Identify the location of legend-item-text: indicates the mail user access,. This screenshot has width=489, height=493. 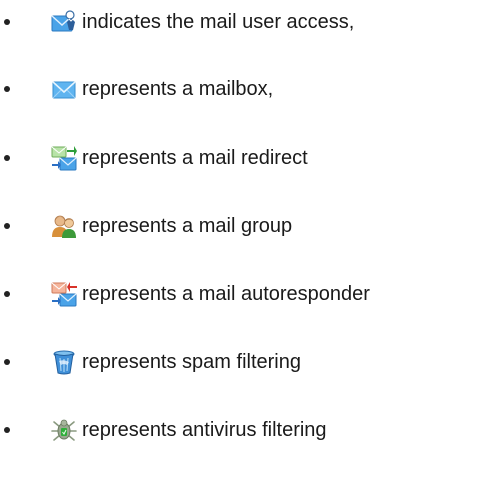
(218, 22).